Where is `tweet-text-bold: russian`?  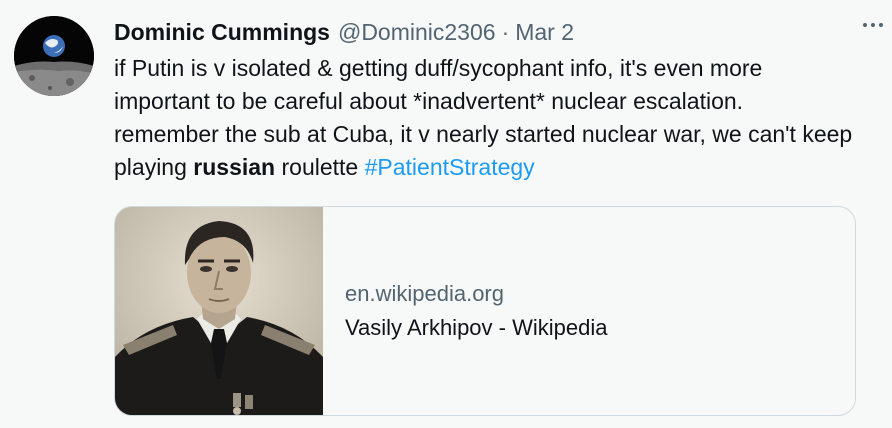 tweet-text-bold: russian is located at coordinates (234, 167).